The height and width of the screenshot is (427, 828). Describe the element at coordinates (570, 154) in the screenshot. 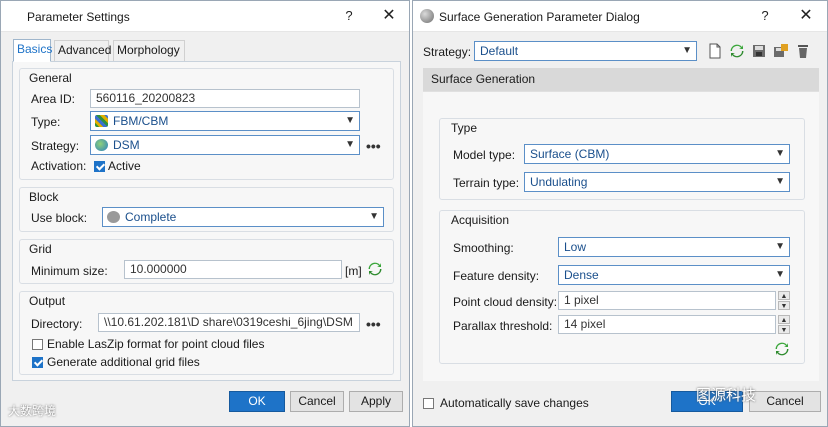

I see `model-type-value: Surface (CBM)` at that location.